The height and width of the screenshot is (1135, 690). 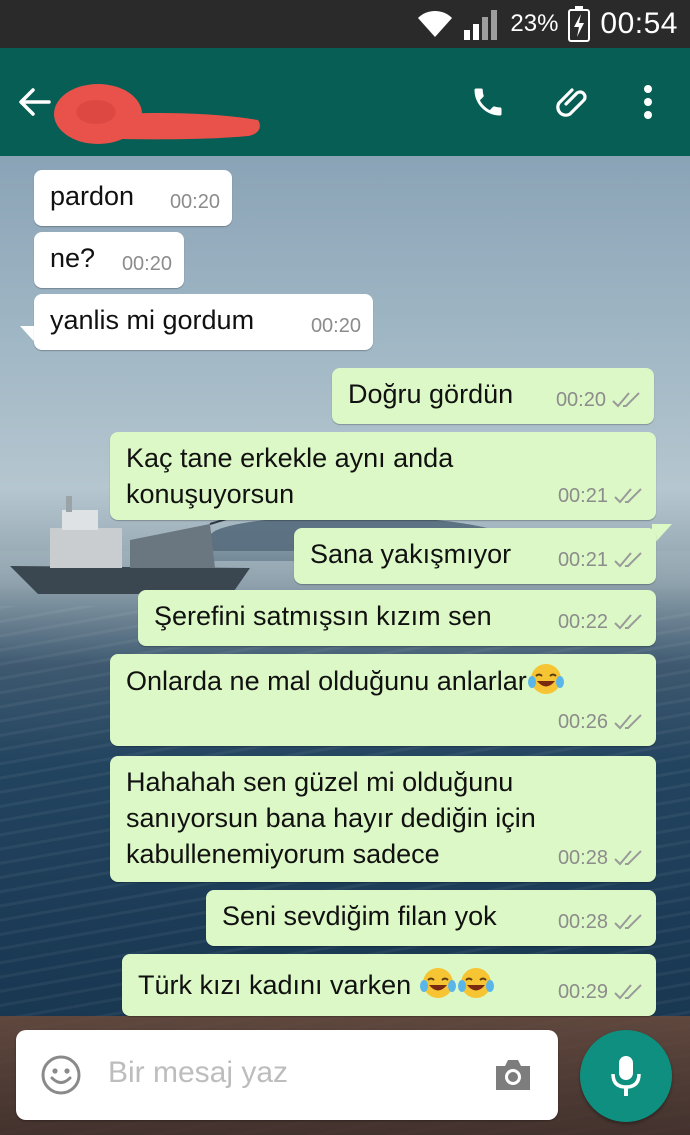 I want to click on message-text-line: Kaç tane erkekle aynı anda, so click(x=290, y=458).